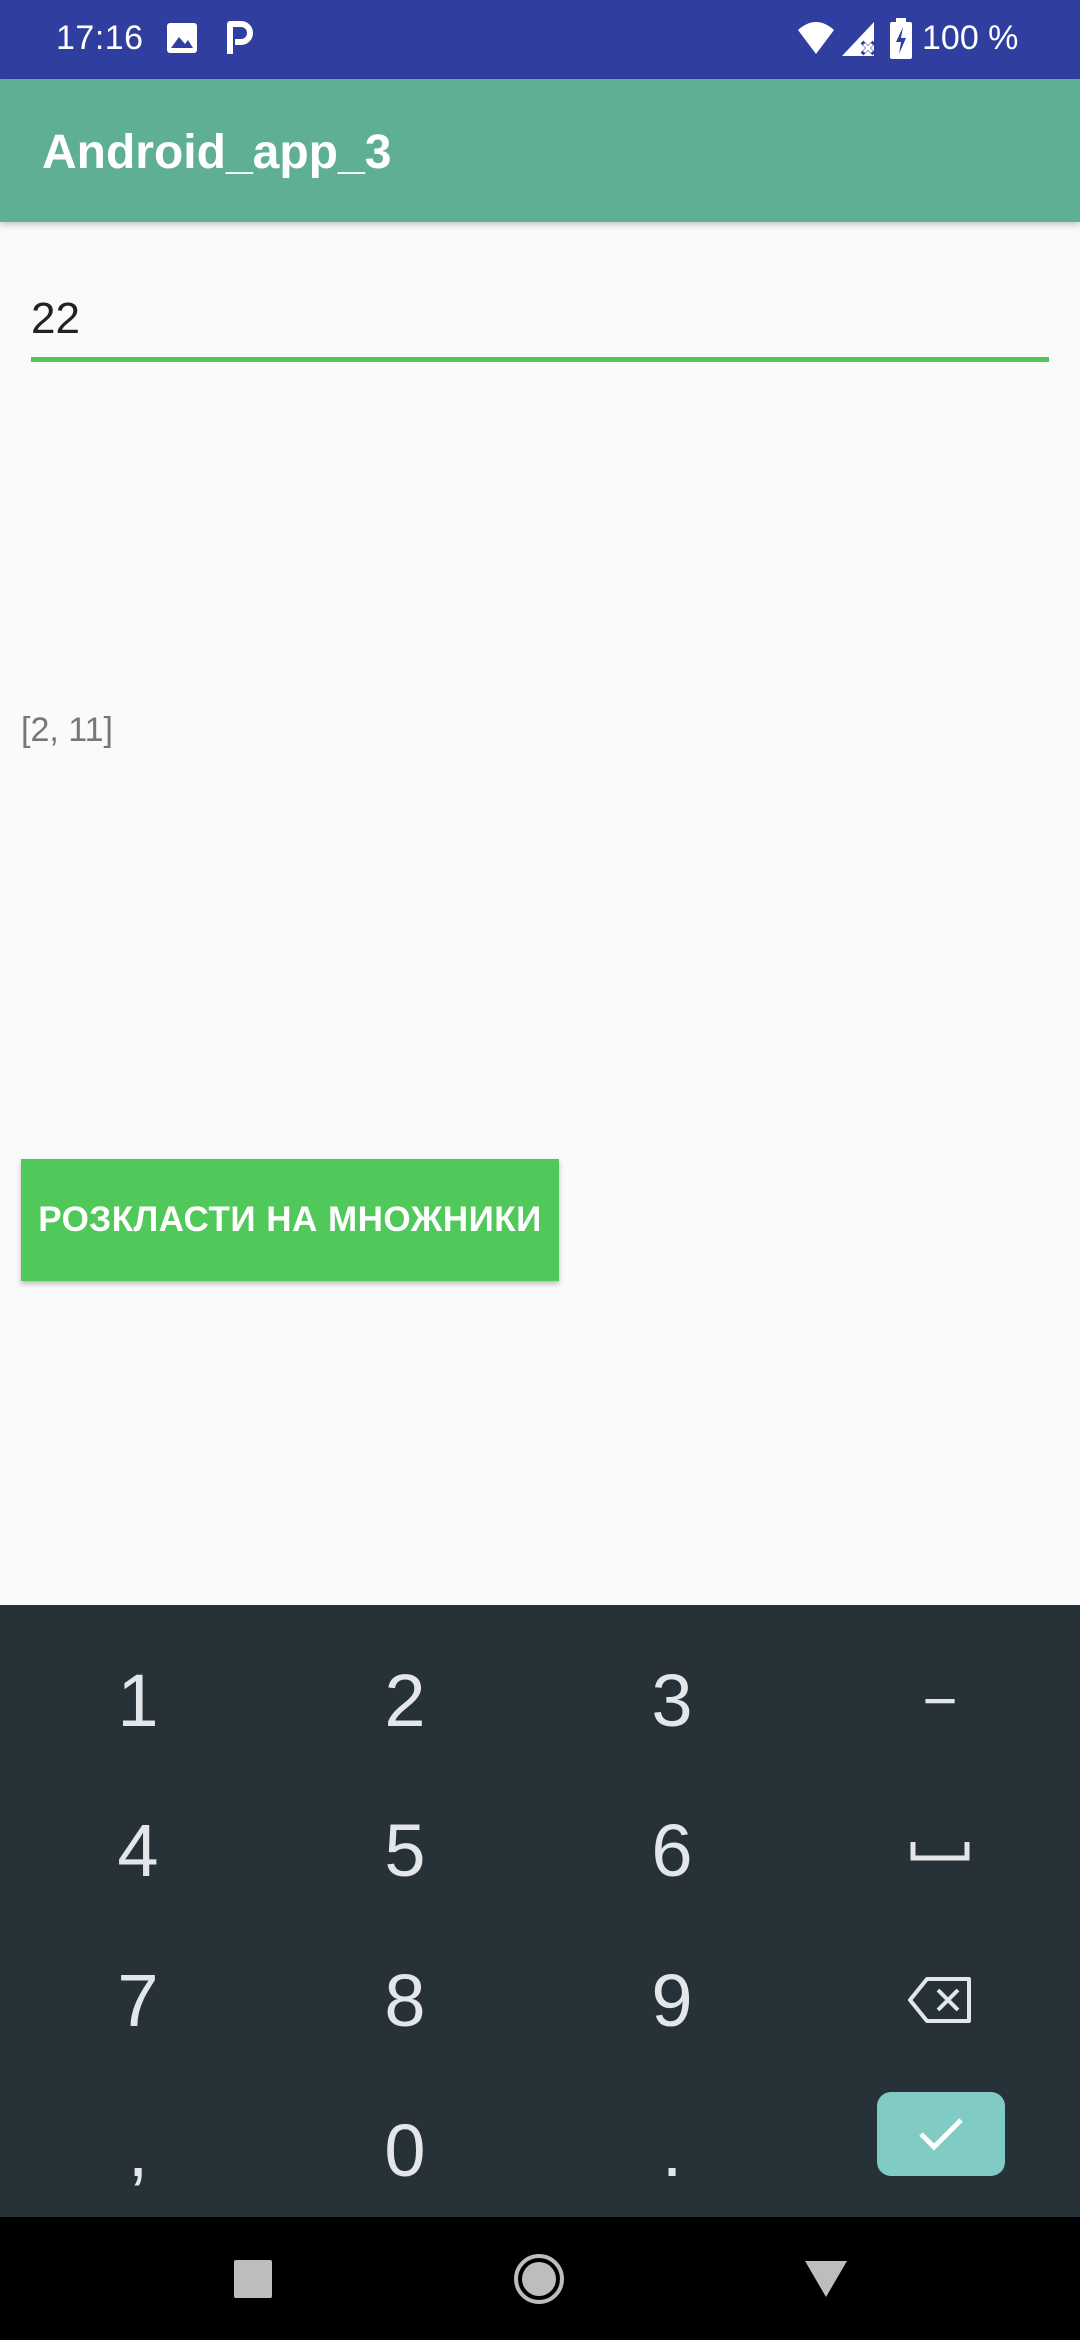 The image size is (1080, 2340). Describe the element at coordinates (138, 2000) in the screenshot. I see `key-7: 7` at that location.